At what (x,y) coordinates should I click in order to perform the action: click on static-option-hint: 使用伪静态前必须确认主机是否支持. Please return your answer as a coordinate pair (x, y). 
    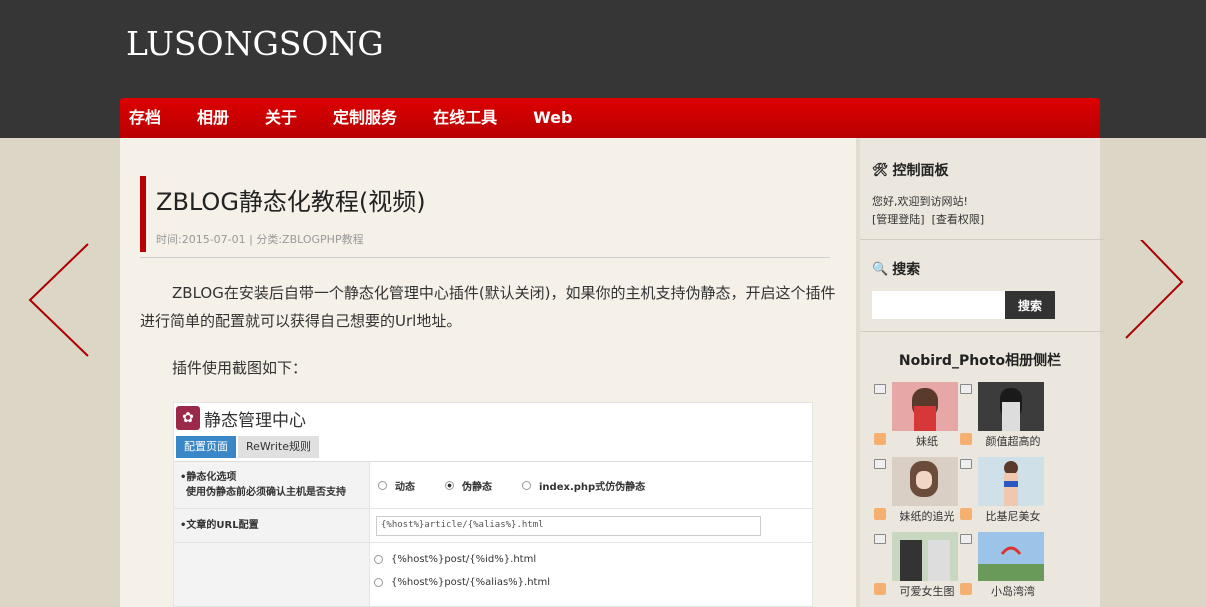
    Looking at the image, I should click on (266, 492).